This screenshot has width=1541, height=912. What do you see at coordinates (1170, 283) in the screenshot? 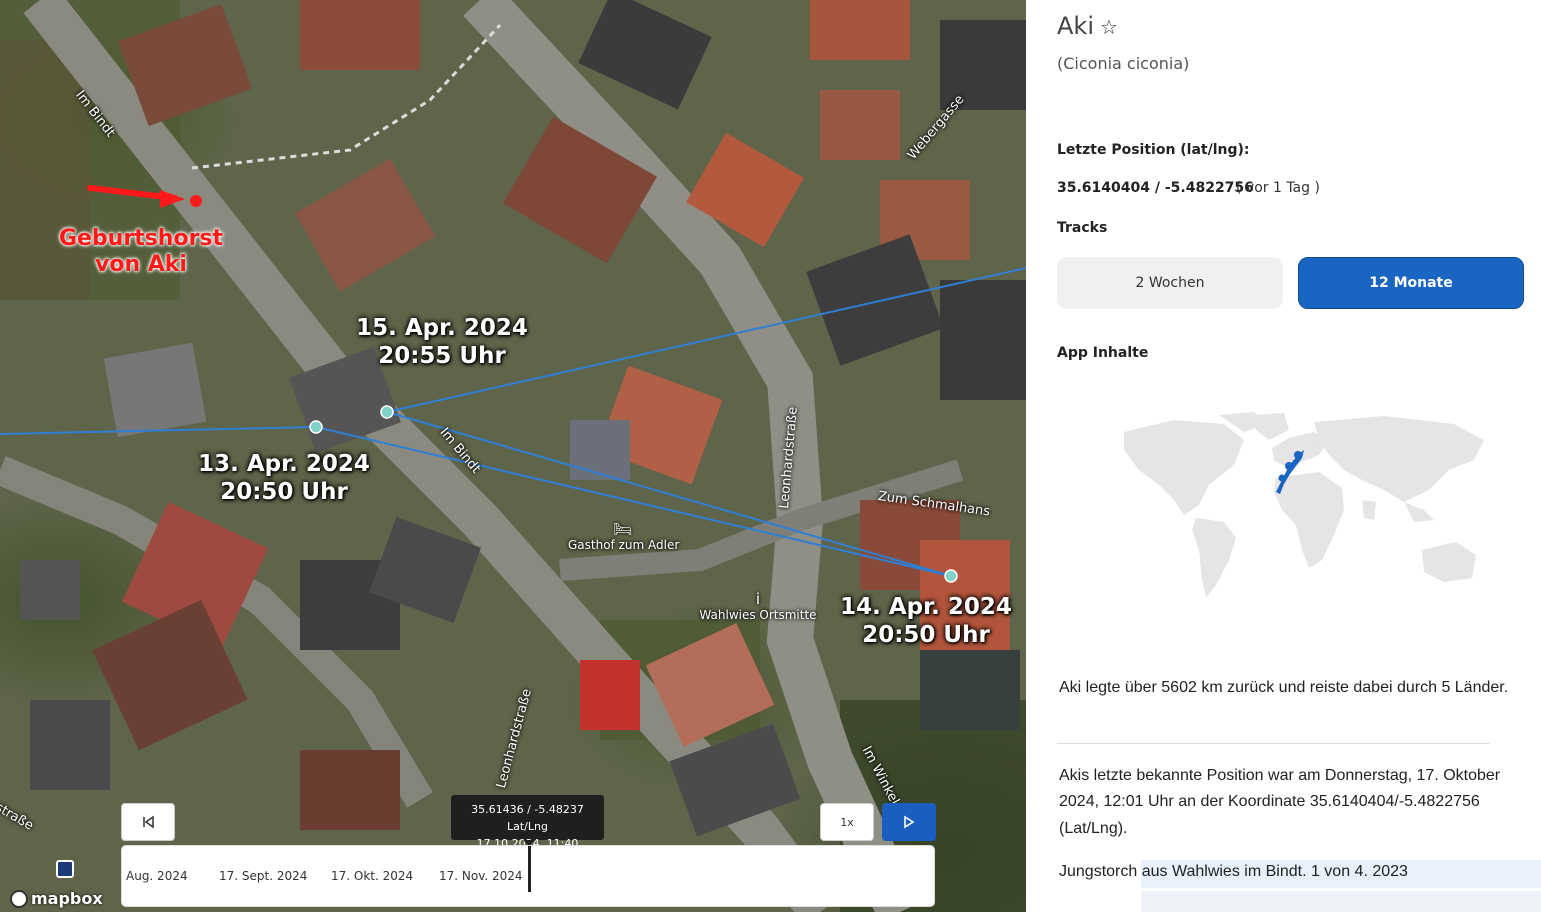
I see `track-2-weeks-button: 2 Wochen` at bounding box center [1170, 283].